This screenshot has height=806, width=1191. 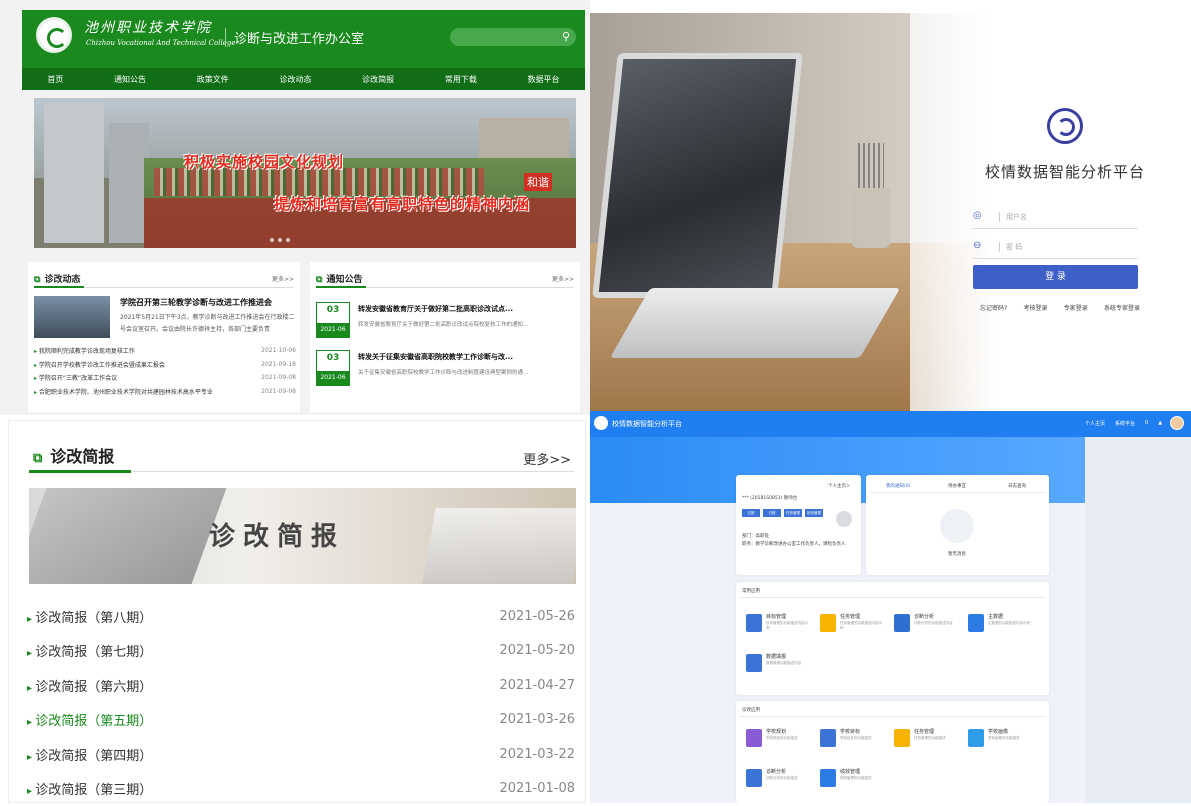 I want to click on app-tile: 学校画像学校画像的功能描述, so click(x=1000, y=741).